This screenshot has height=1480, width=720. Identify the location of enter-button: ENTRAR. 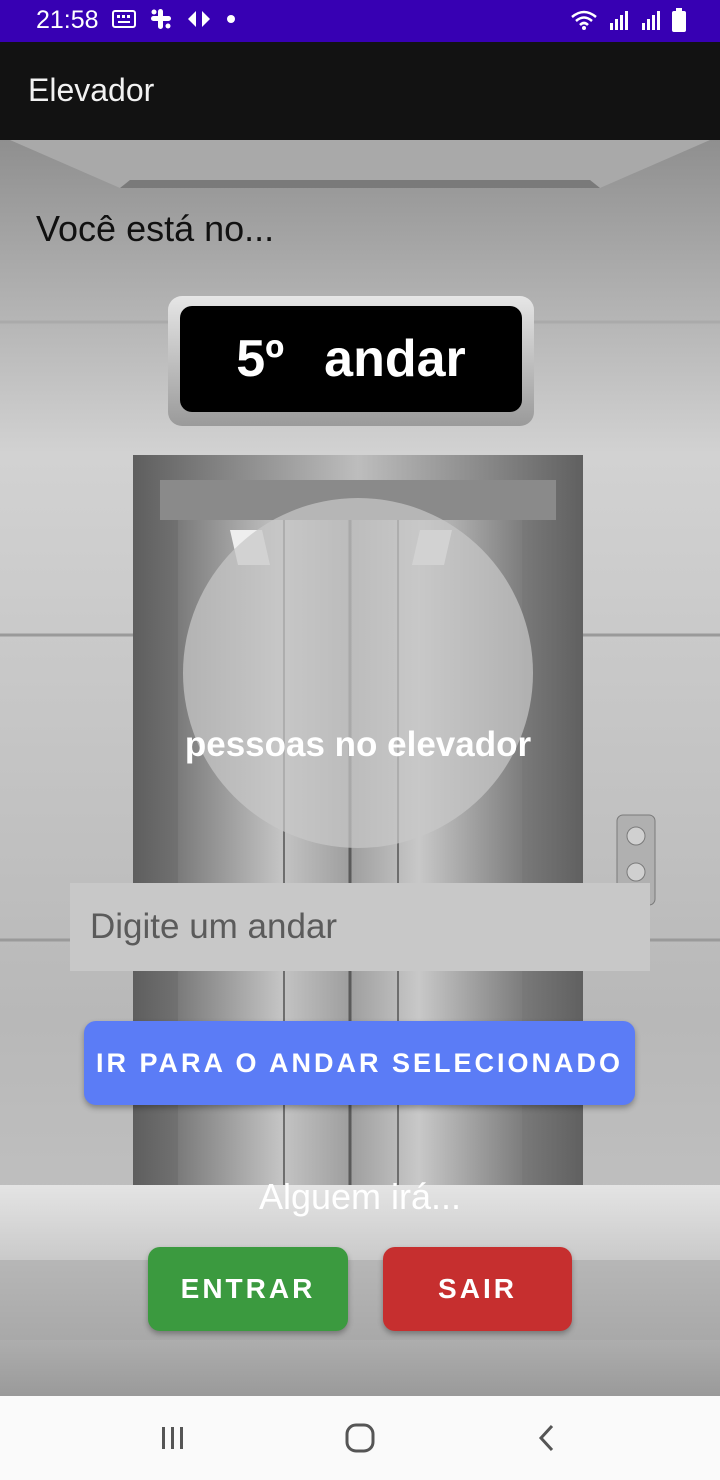
(248, 1289).